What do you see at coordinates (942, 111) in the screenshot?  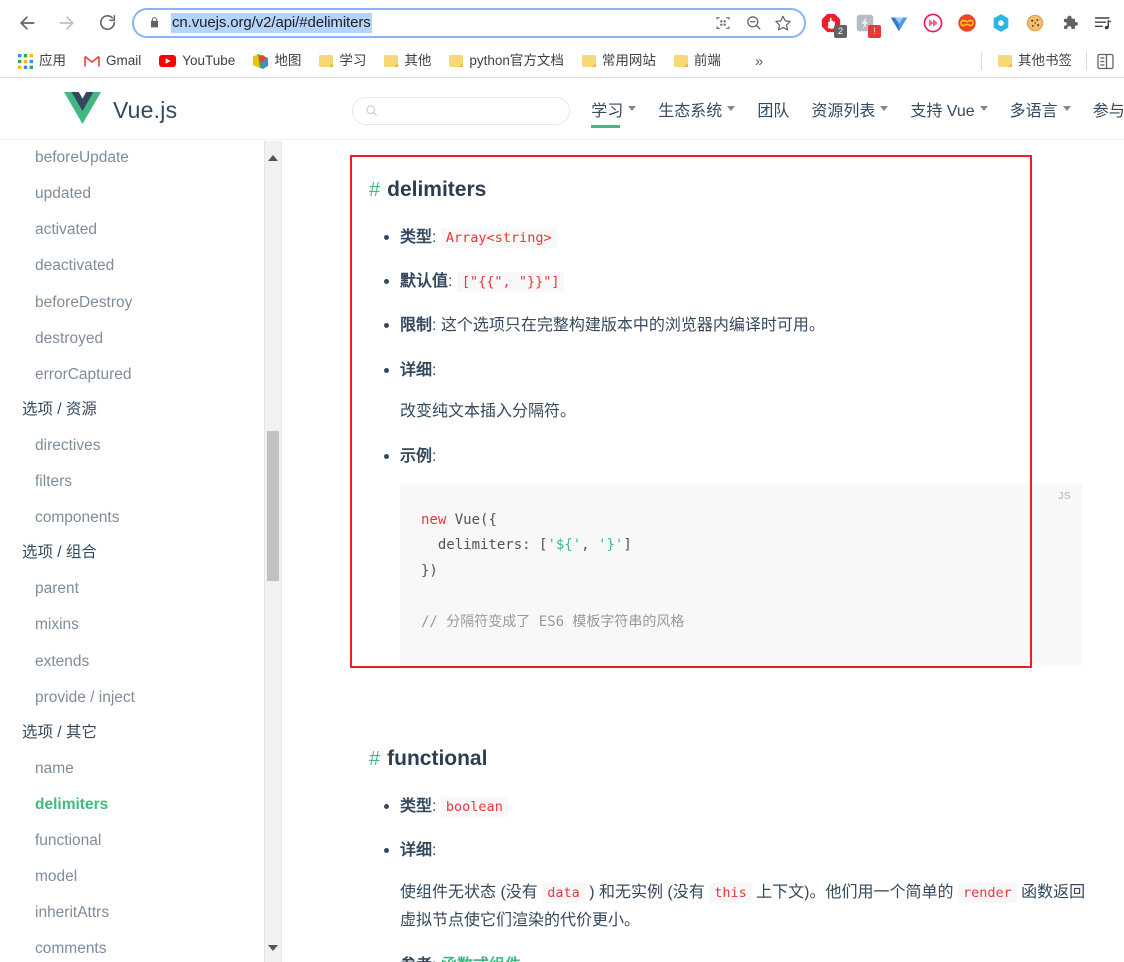 I see `nav-item-label: 支持 Vue` at bounding box center [942, 111].